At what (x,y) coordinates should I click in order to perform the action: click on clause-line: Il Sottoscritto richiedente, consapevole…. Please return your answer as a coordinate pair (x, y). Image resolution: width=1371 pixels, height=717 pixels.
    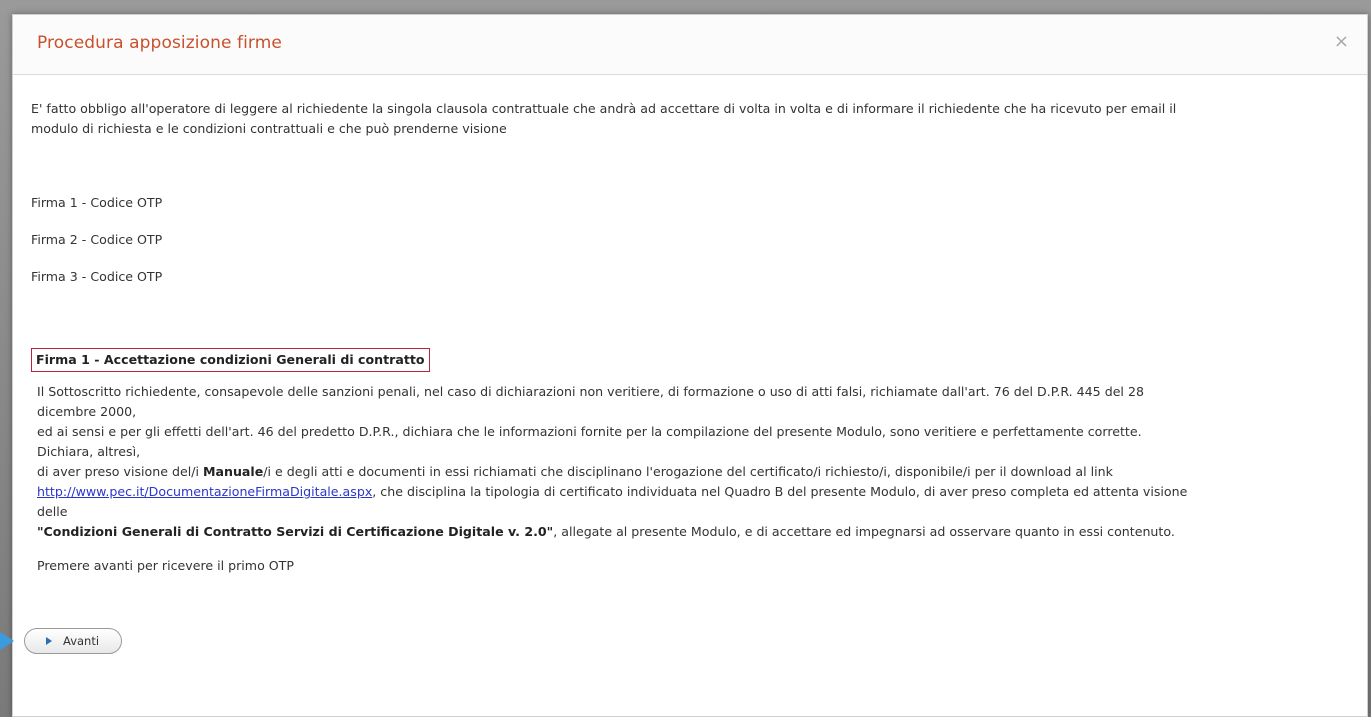
    Looking at the image, I should click on (590, 391).